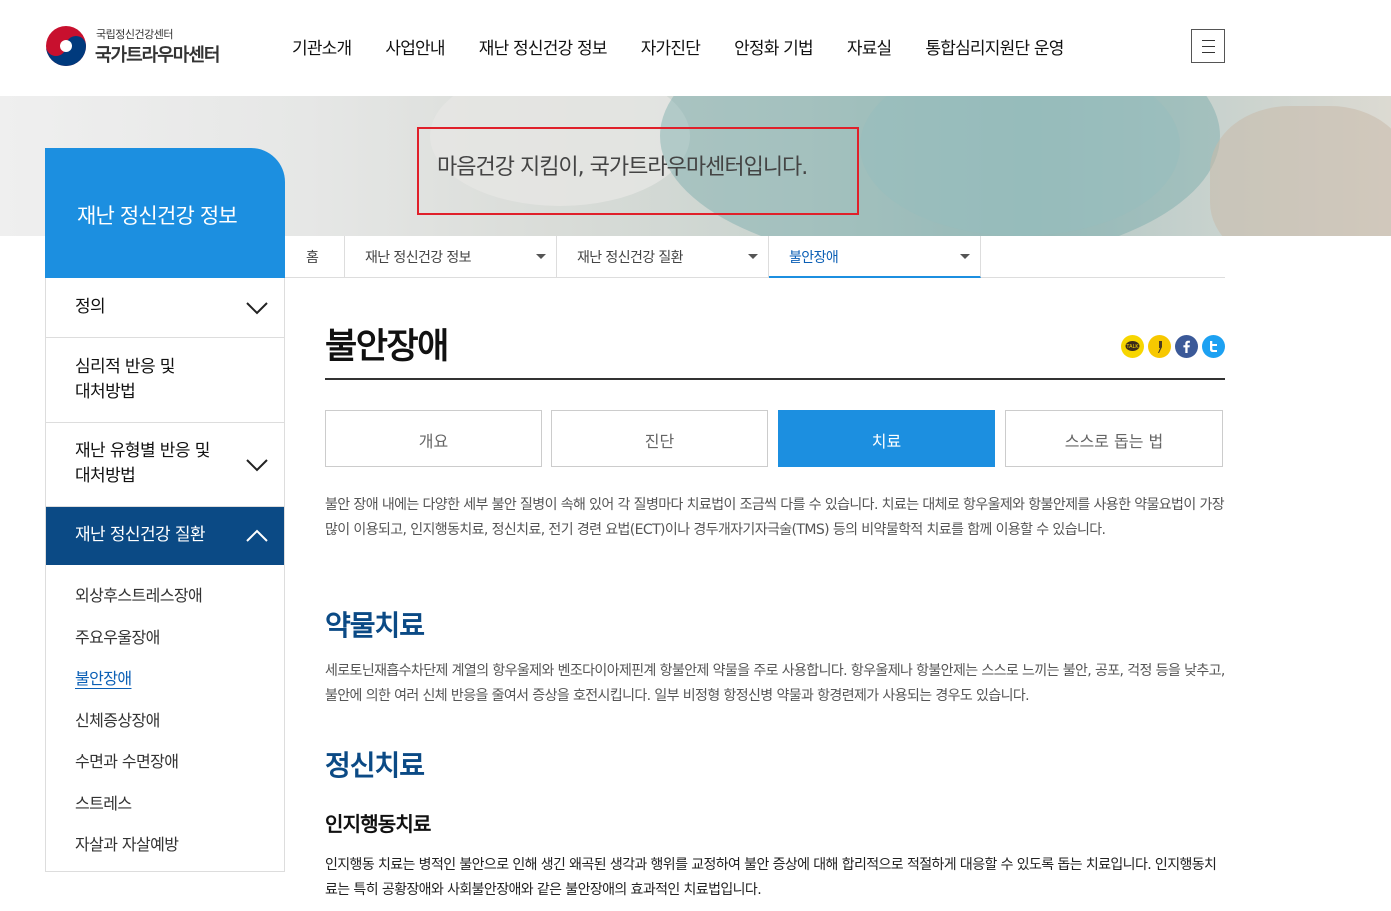 The height and width of the screenshot is (911, 1391). What do you see at coordinates (1114, 441) in the screenshot?
I see `tab-label: 스스로 돕는 법` at bounding box center [1114, 441].